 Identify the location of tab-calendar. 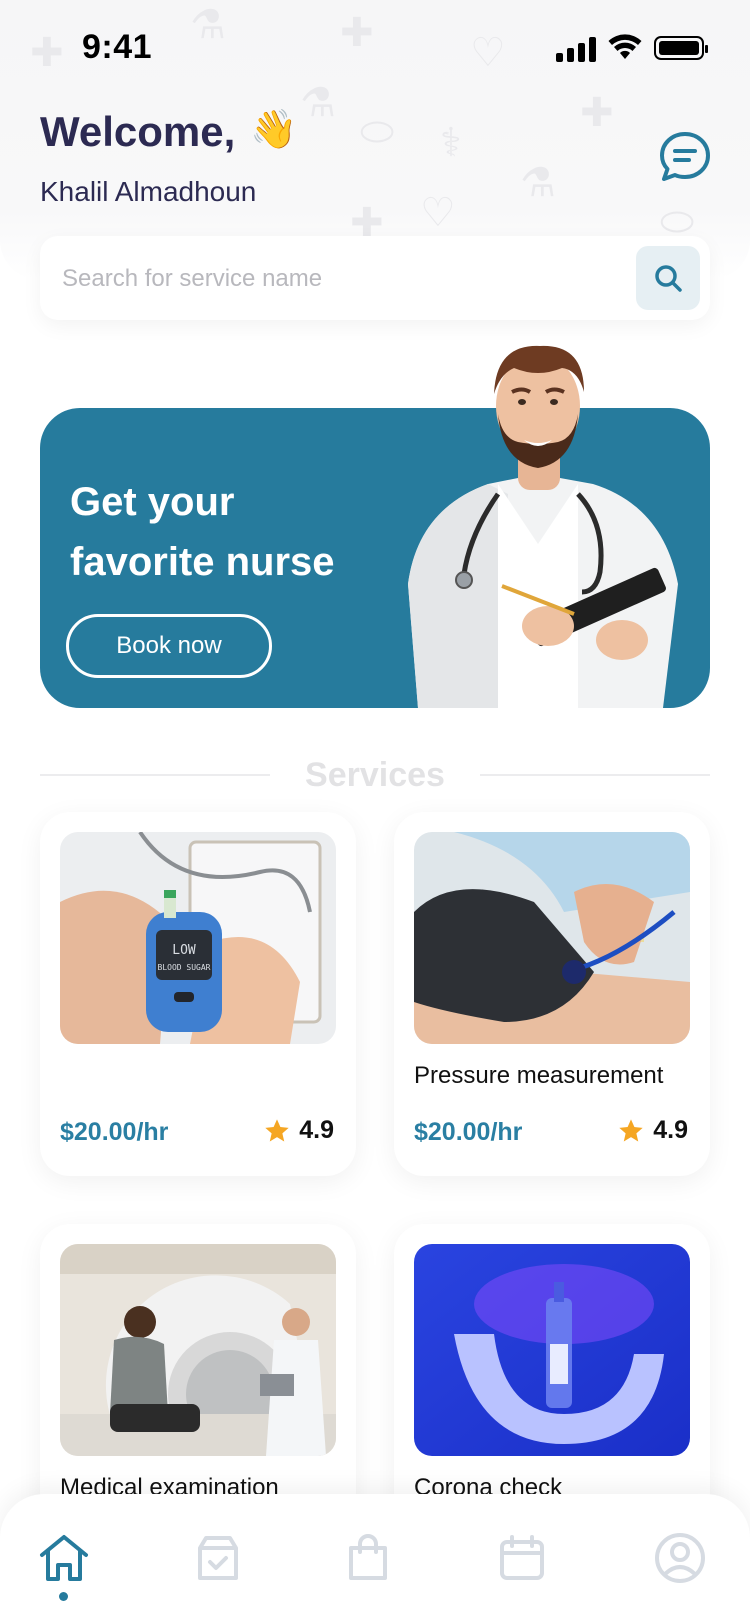
(522, 1558).